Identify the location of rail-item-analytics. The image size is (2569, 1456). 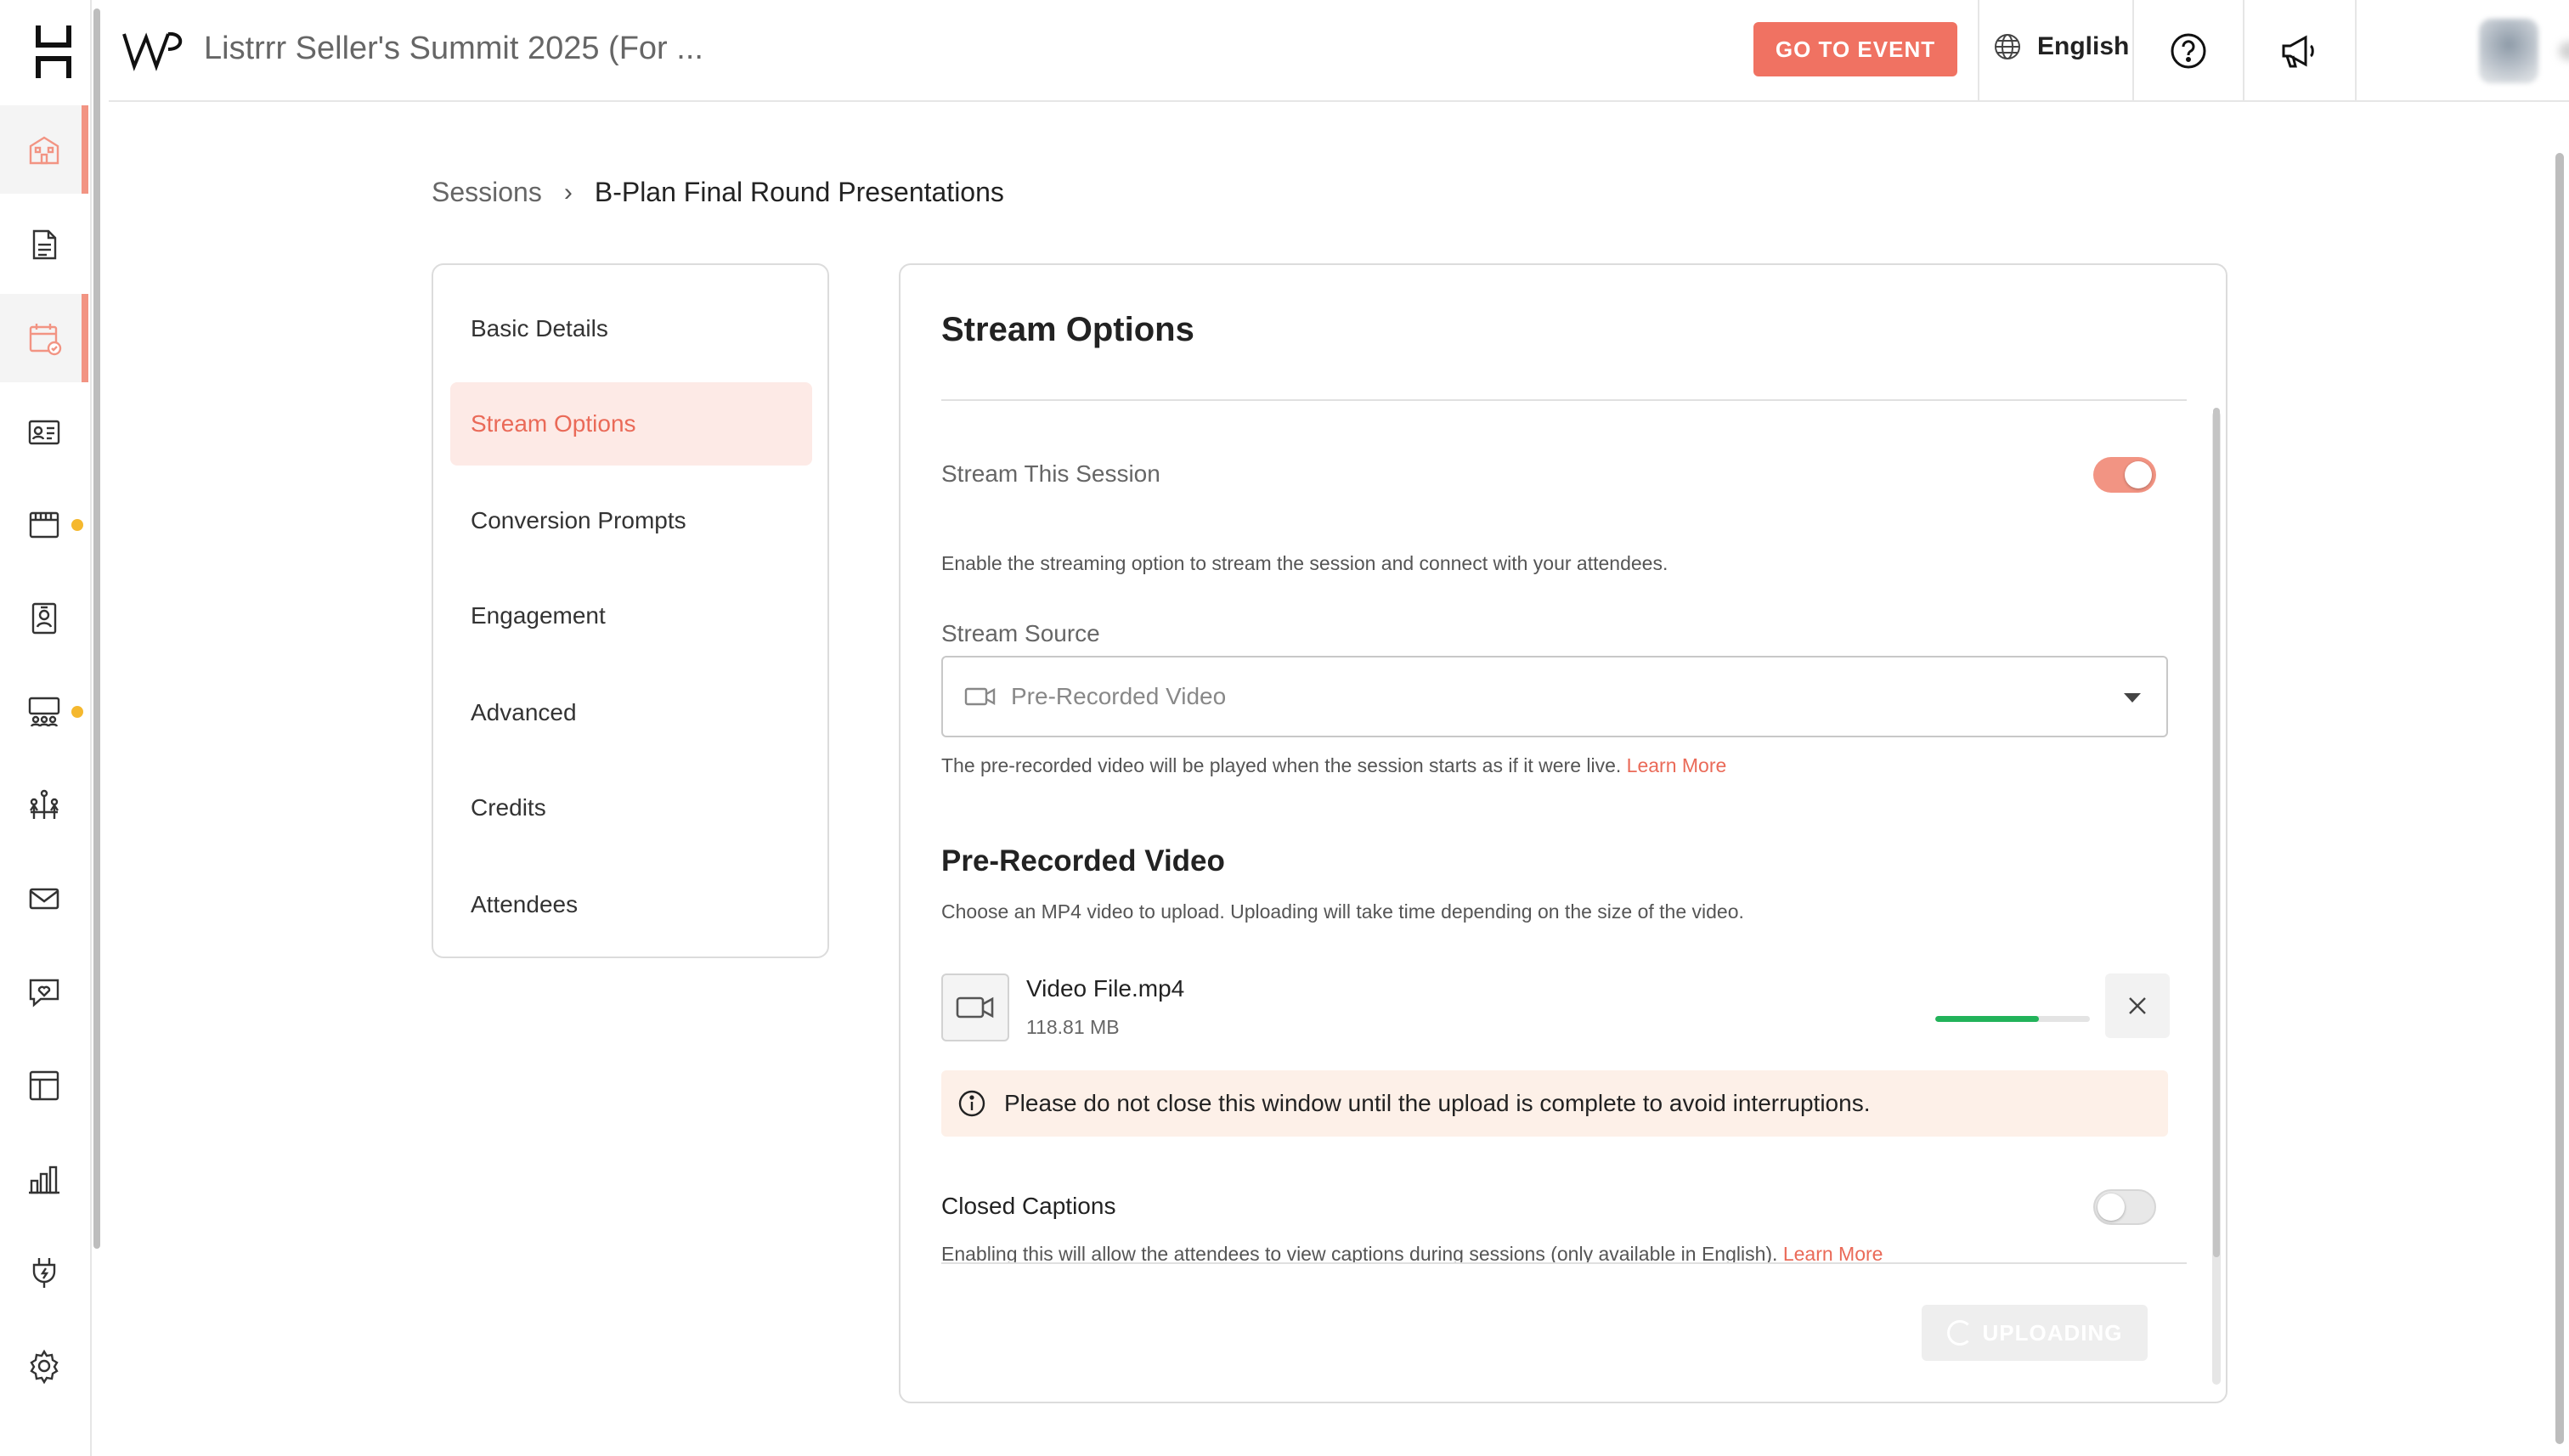
(44, 1179).